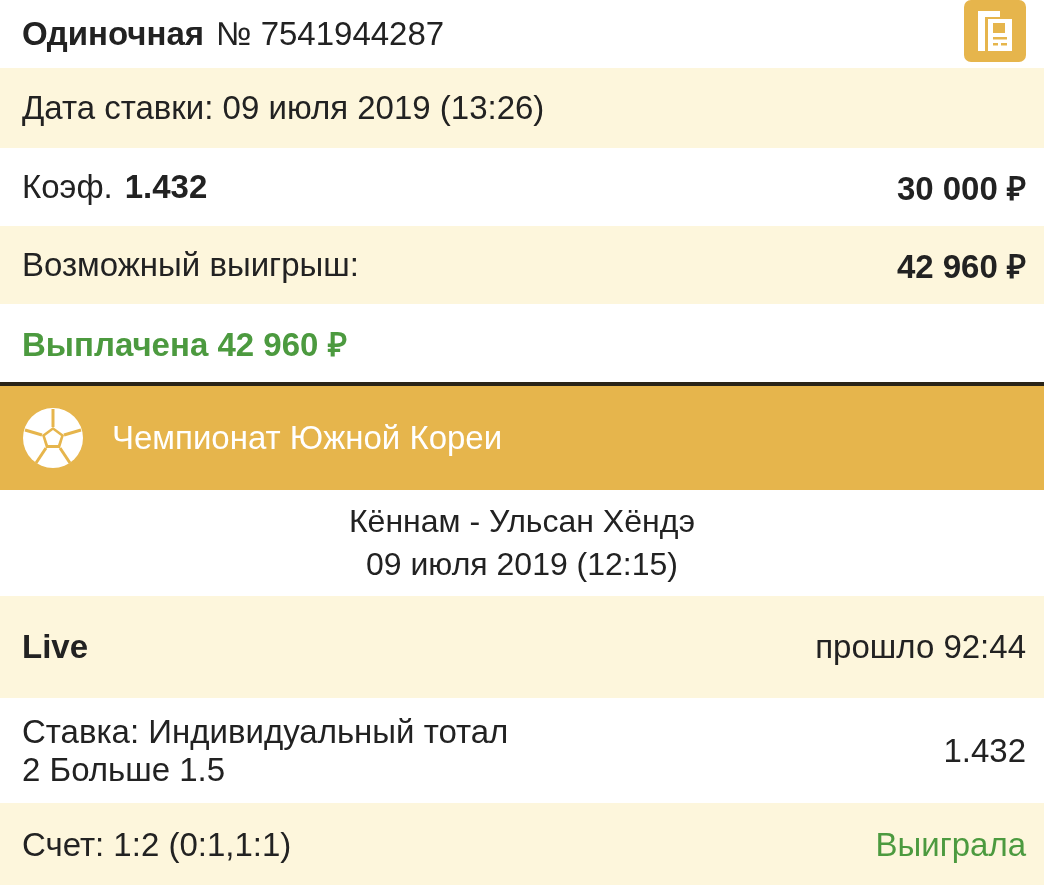  Describe the element at coordinates (265, 731) in the screenshot. I see `bet-description: Ставка: Индивидуальный тотал` at that location.